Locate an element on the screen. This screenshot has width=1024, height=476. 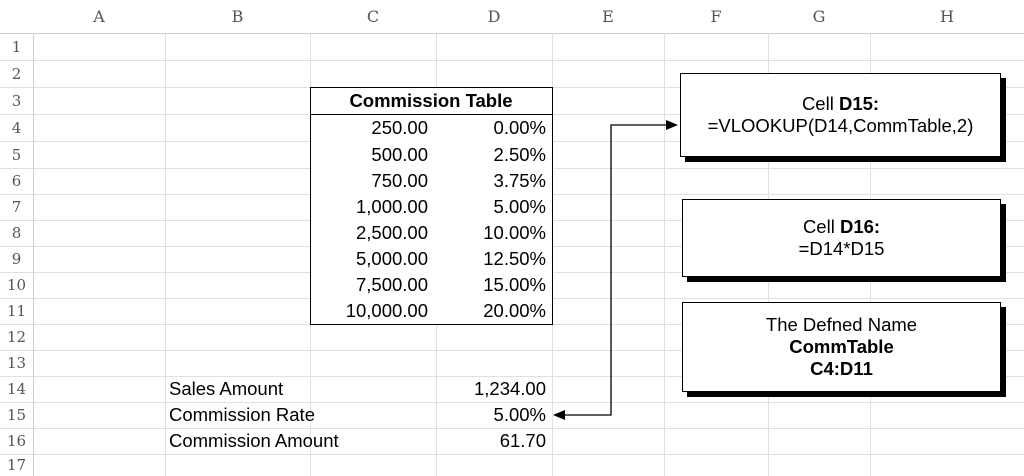
callout-d16: Cell D16: =D14*D15 is located at coordinates (841, 238).